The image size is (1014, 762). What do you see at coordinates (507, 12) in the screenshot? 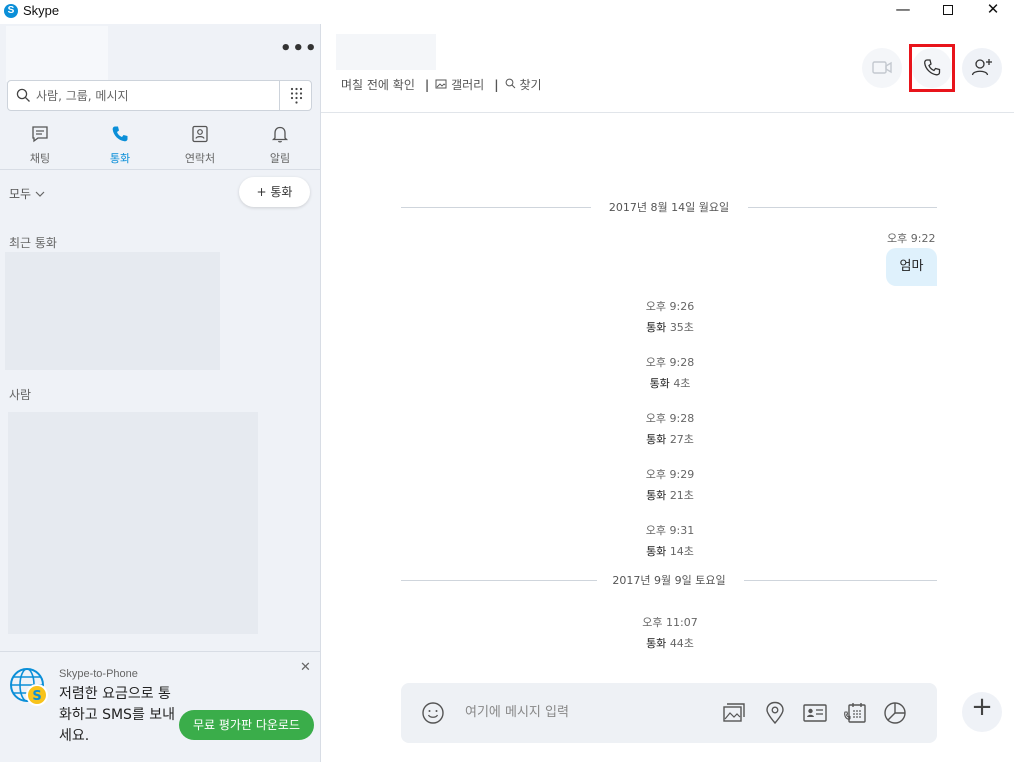
I see `title-bar: S Skype — ✕` at bounding box center [507, 12].